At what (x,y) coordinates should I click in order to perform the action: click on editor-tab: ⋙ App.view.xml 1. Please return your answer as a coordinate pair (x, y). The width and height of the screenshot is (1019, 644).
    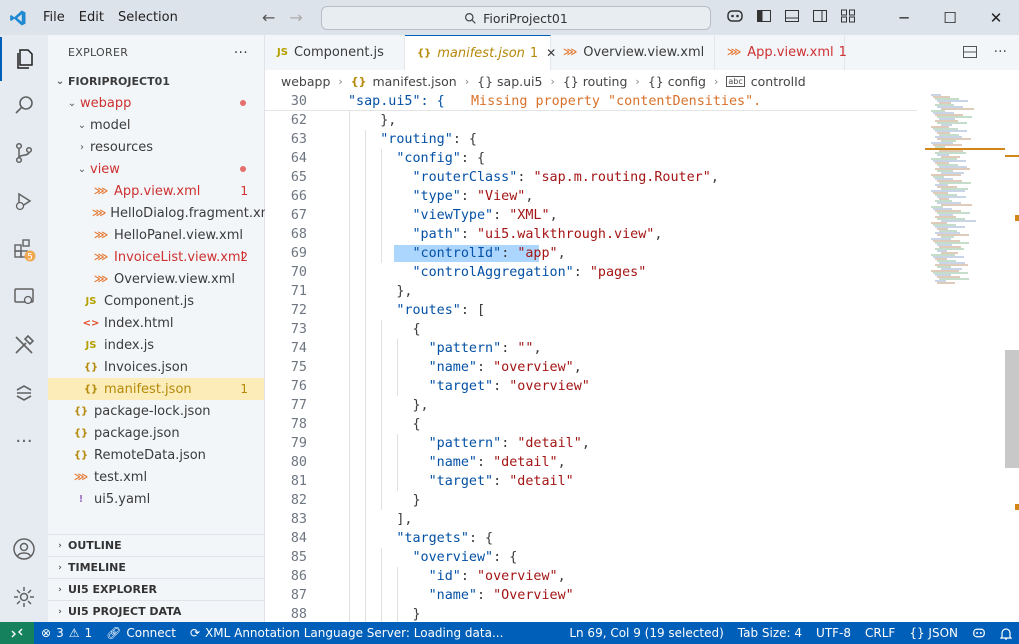
    Looking at the image, I should click on (781, 52).